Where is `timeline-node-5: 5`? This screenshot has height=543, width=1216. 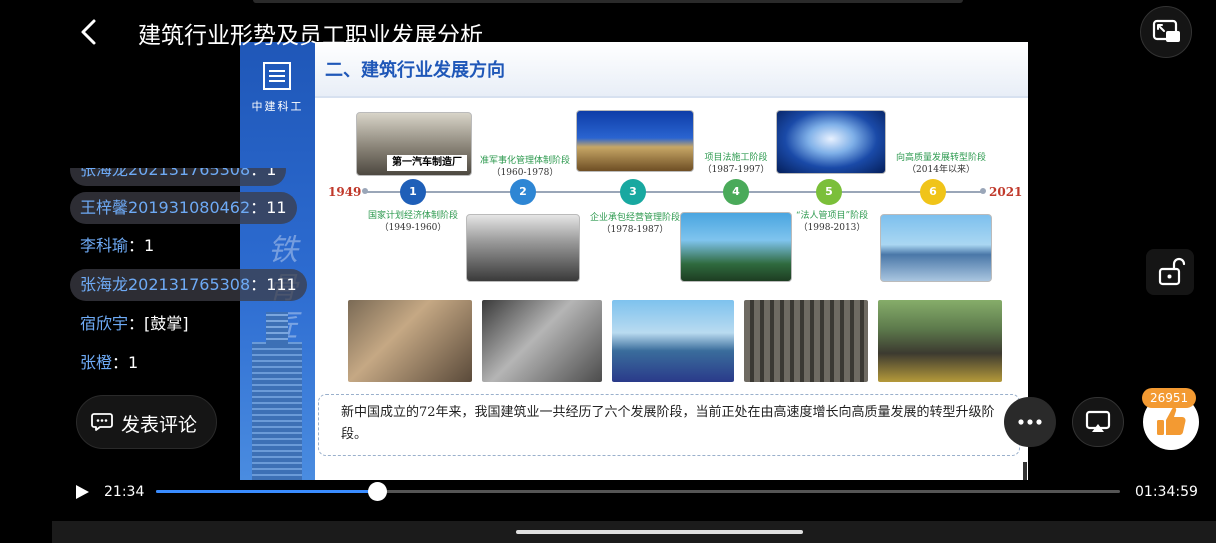 timeline-node-5: 5 is located at coordinates (829, 192).